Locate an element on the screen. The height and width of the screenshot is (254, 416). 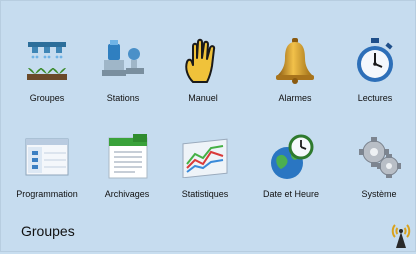
date-et-heure-label: Date et Heure is located at coordinates (291, 194).